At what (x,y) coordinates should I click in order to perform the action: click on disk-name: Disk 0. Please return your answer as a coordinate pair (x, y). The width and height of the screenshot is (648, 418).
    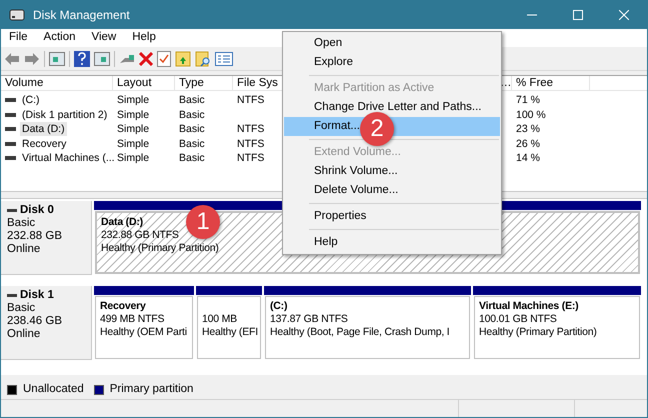
    Looking at the image, I should click on (37, 210).